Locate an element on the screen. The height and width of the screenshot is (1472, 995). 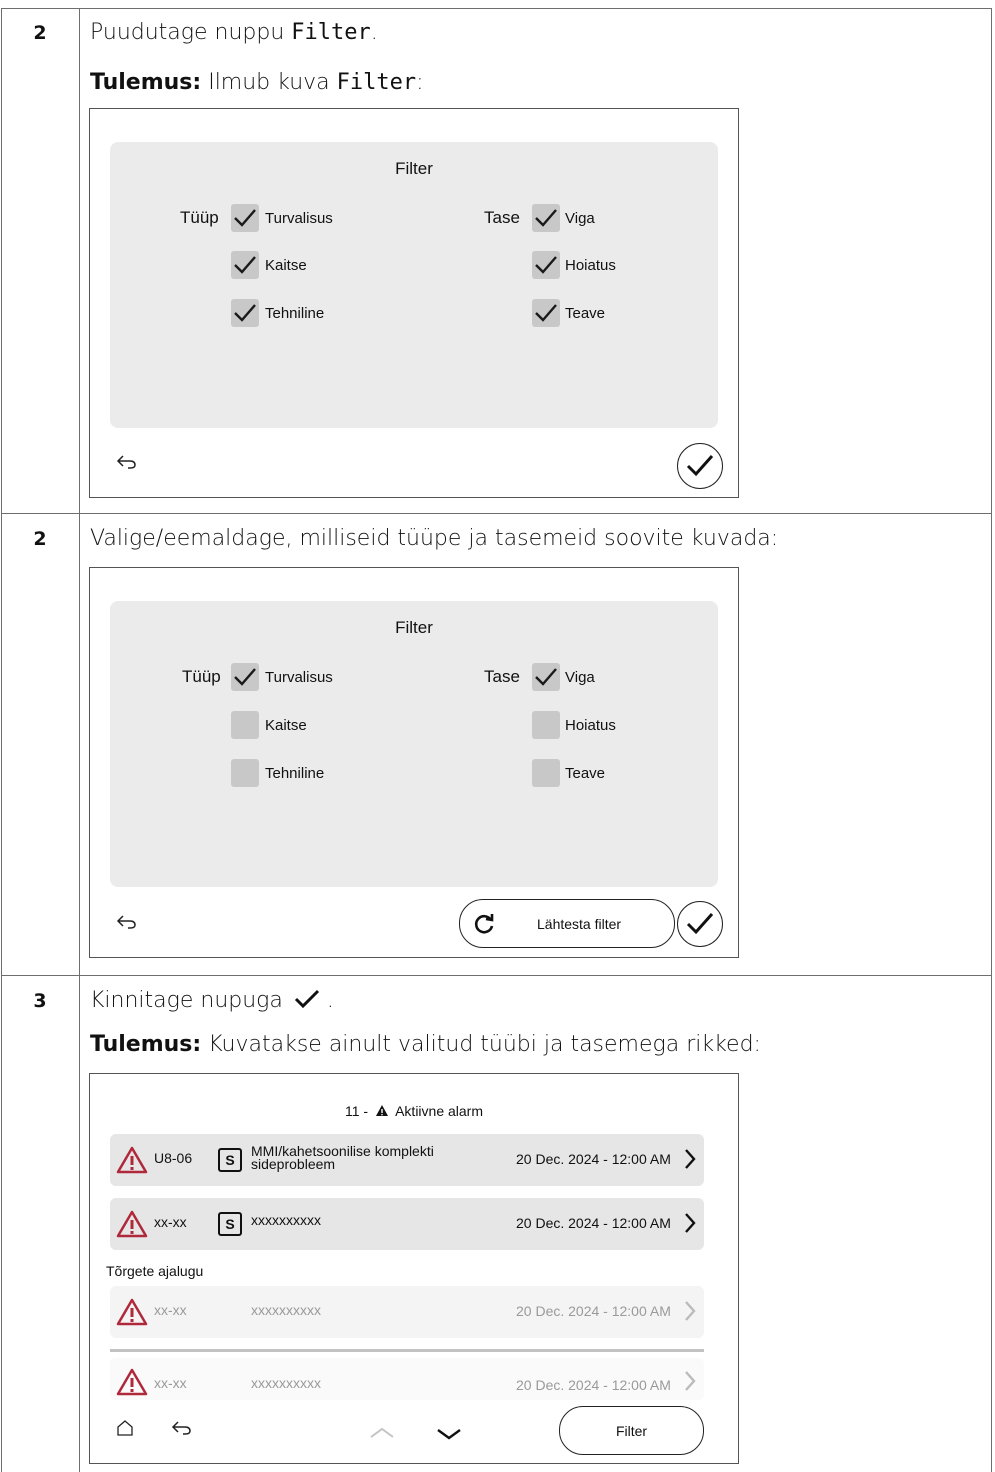
table-border-top is located at coordinates (496, 8).